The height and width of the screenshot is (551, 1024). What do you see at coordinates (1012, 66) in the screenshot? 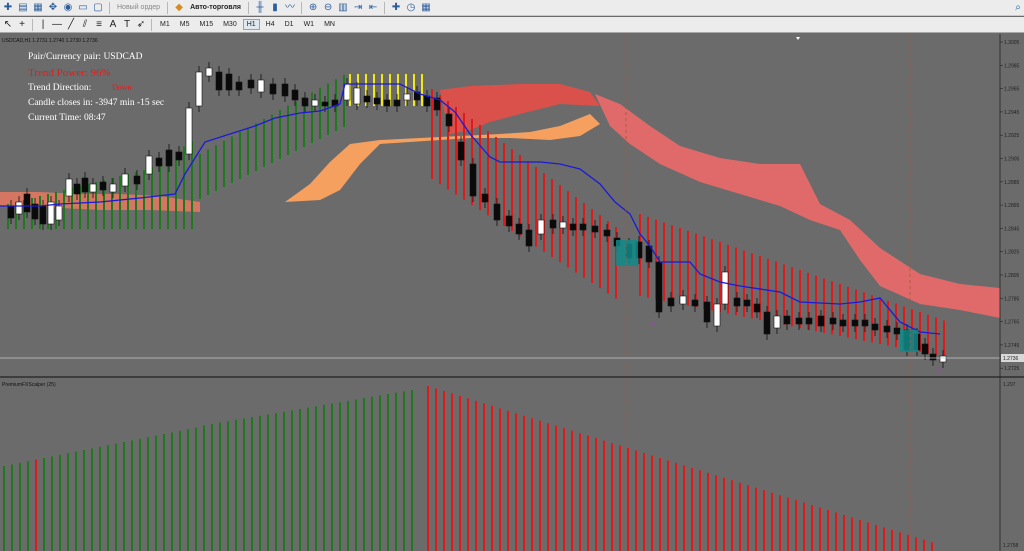
I see `price-tick-label: 1.2985` at bounding box center [1012, 66].